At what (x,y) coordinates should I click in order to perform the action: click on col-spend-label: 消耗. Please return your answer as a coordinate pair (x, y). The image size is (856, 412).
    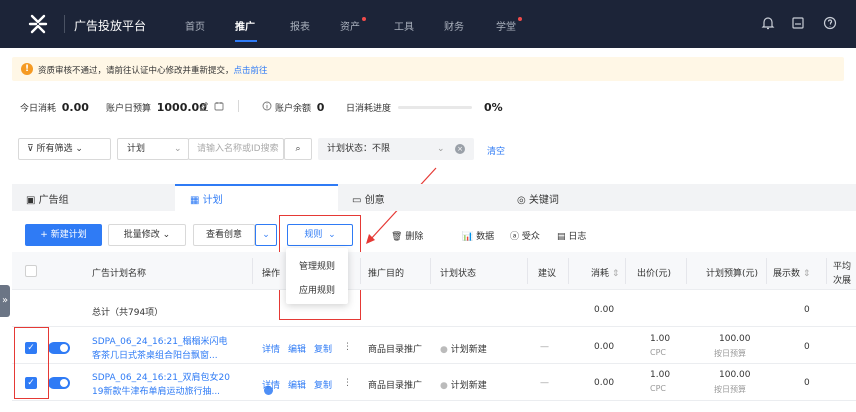
    Looking at the image, I should click on (600, 274).